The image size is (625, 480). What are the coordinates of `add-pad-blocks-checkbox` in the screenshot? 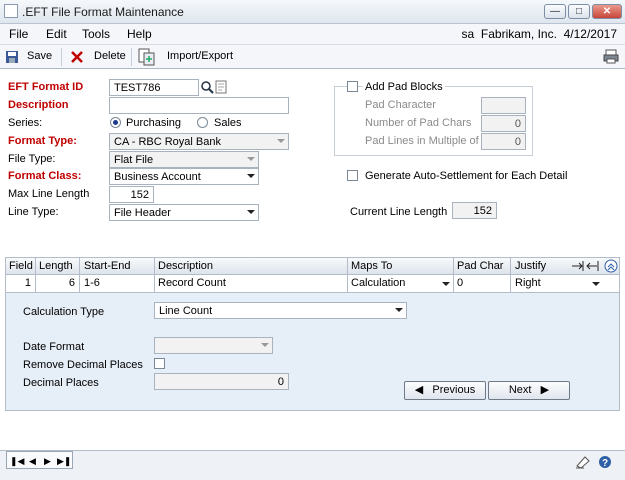 It's located at (352, 86).